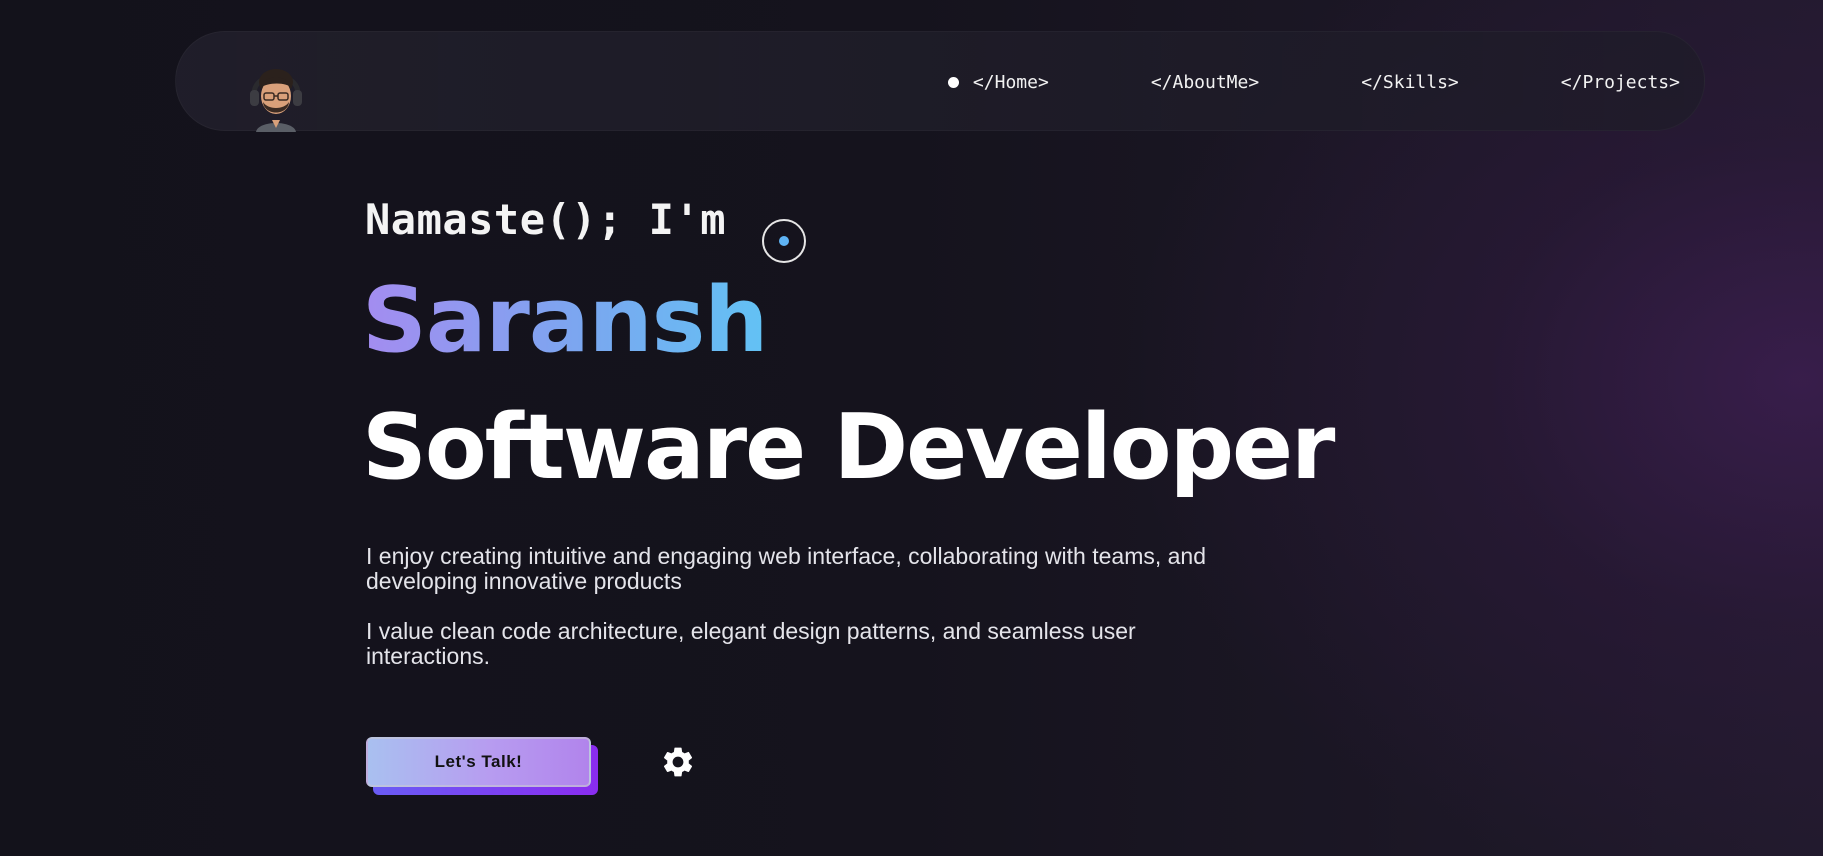  Describe the element at coordinates (276, 96) in the screenshot. I see `avatar` at that location.